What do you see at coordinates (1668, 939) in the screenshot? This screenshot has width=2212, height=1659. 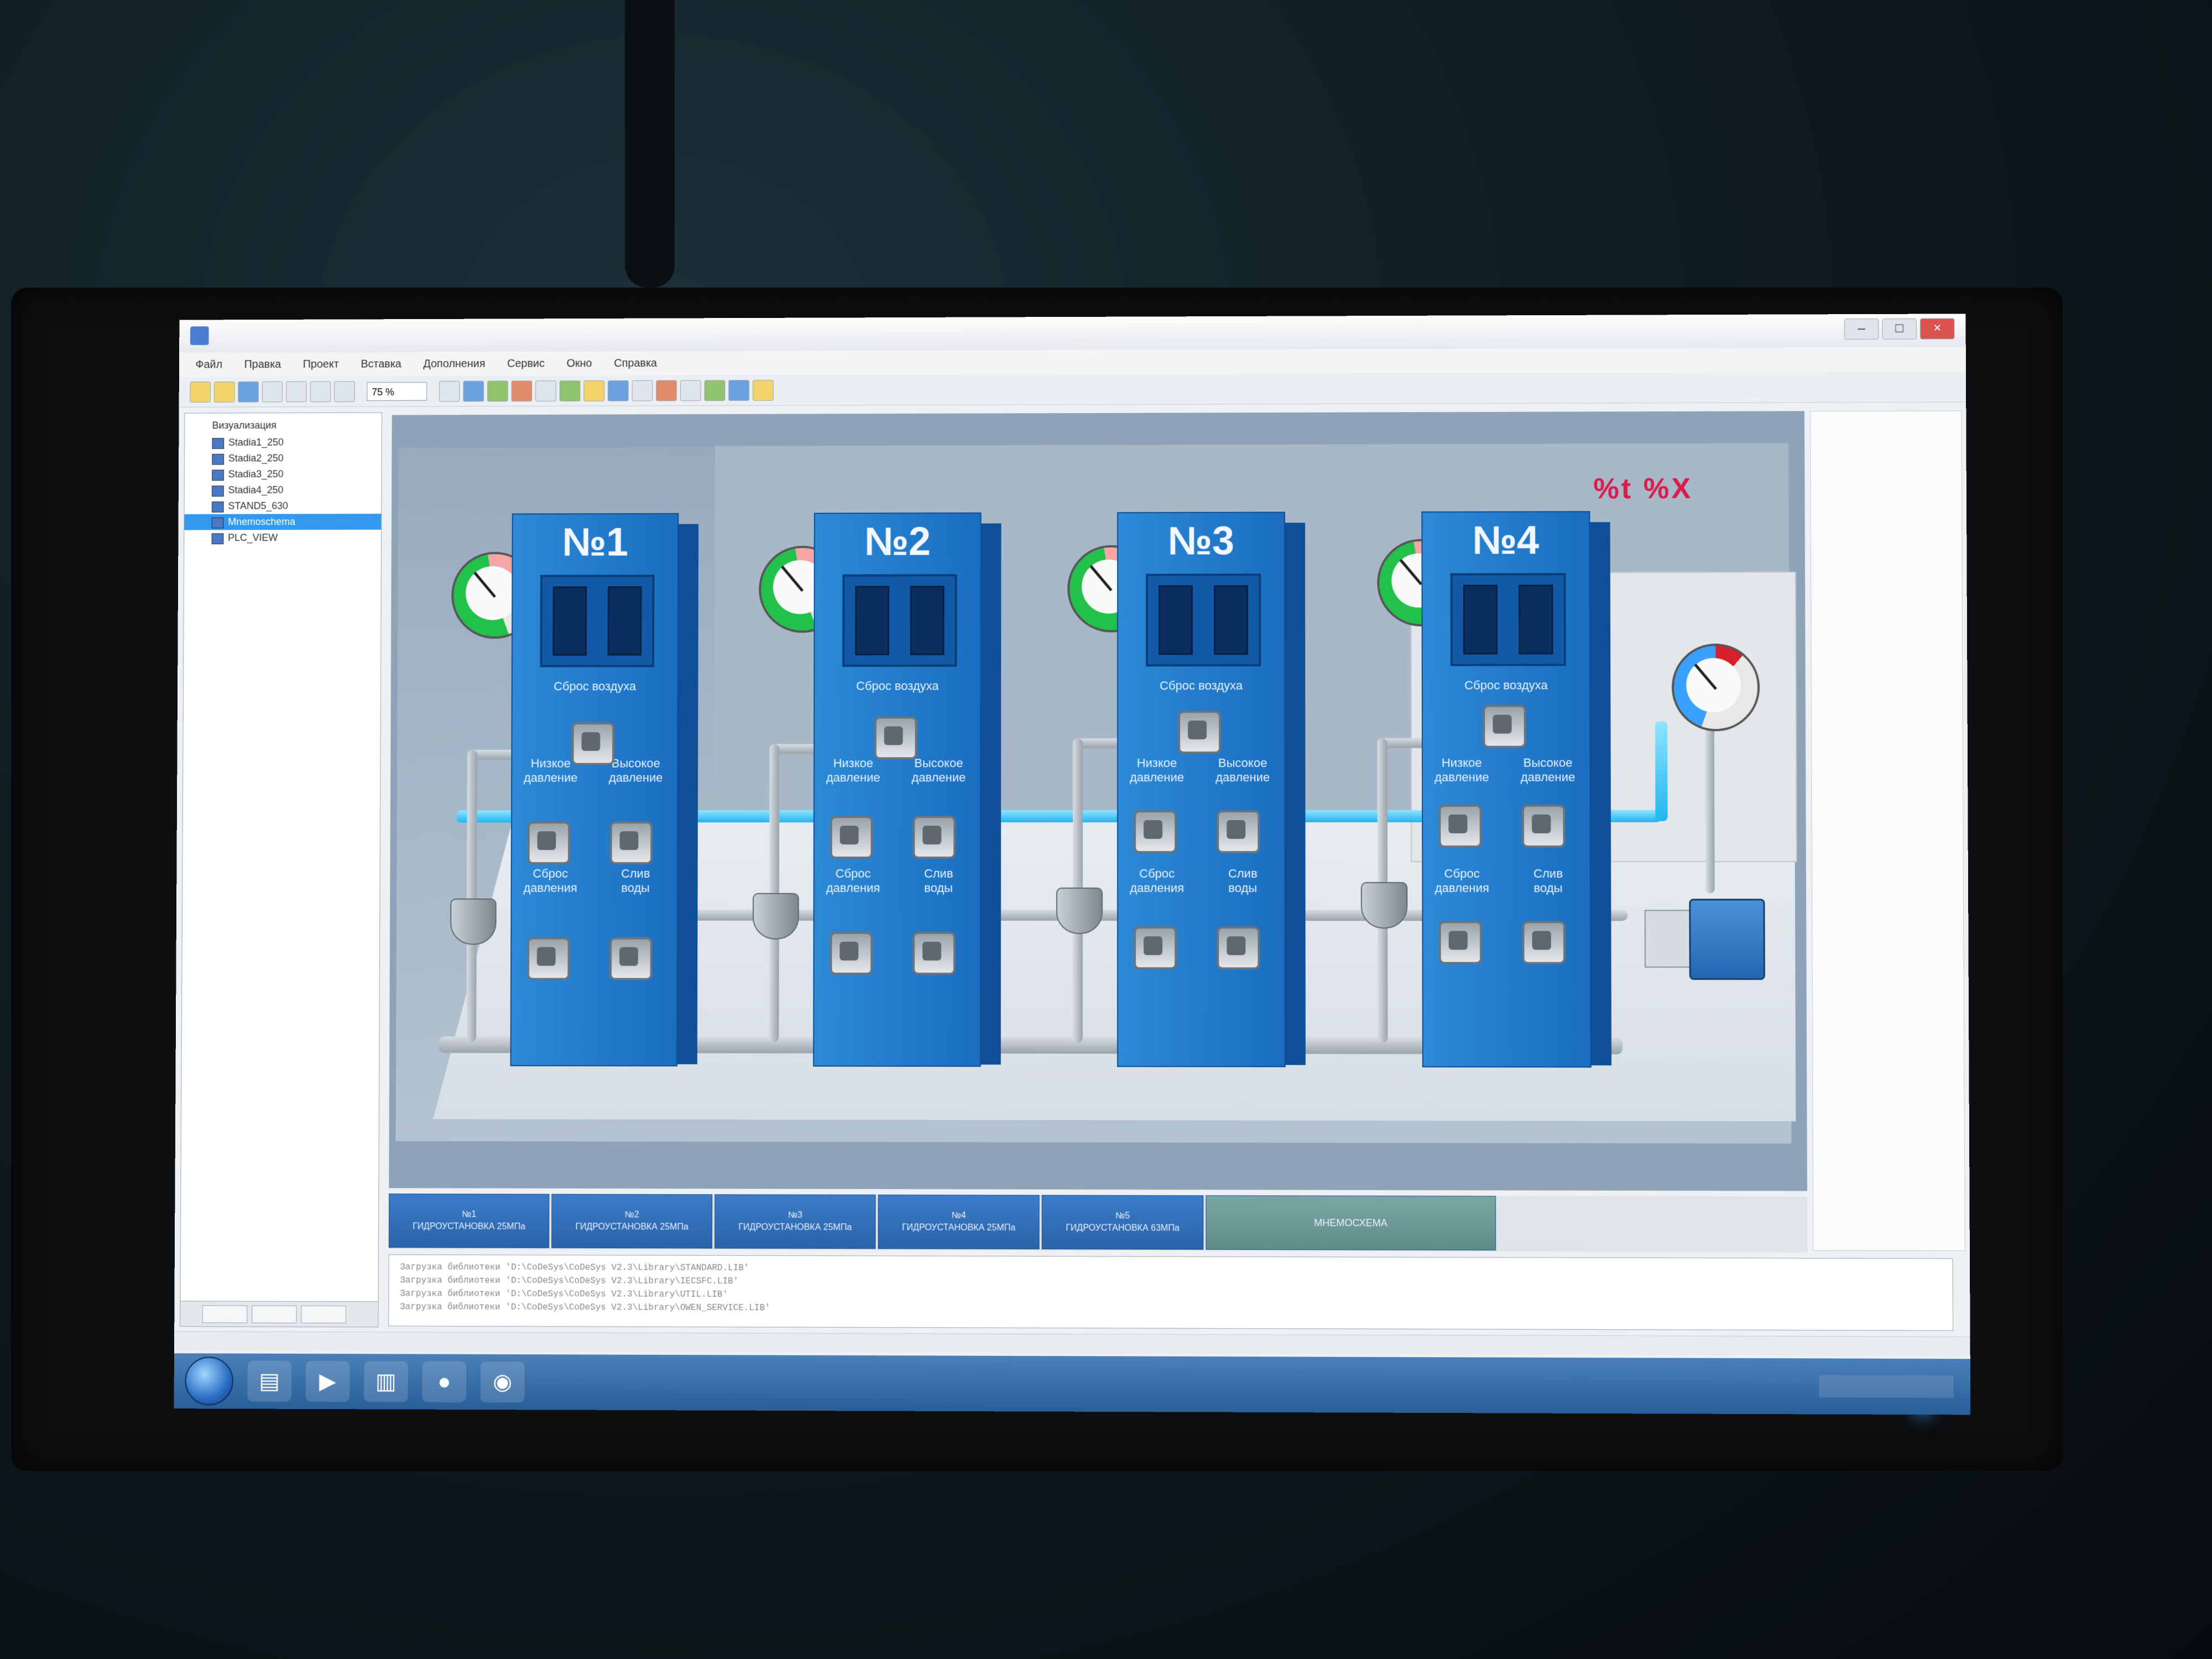 I see `pump-coupling` at bounding box center [1668, 939].